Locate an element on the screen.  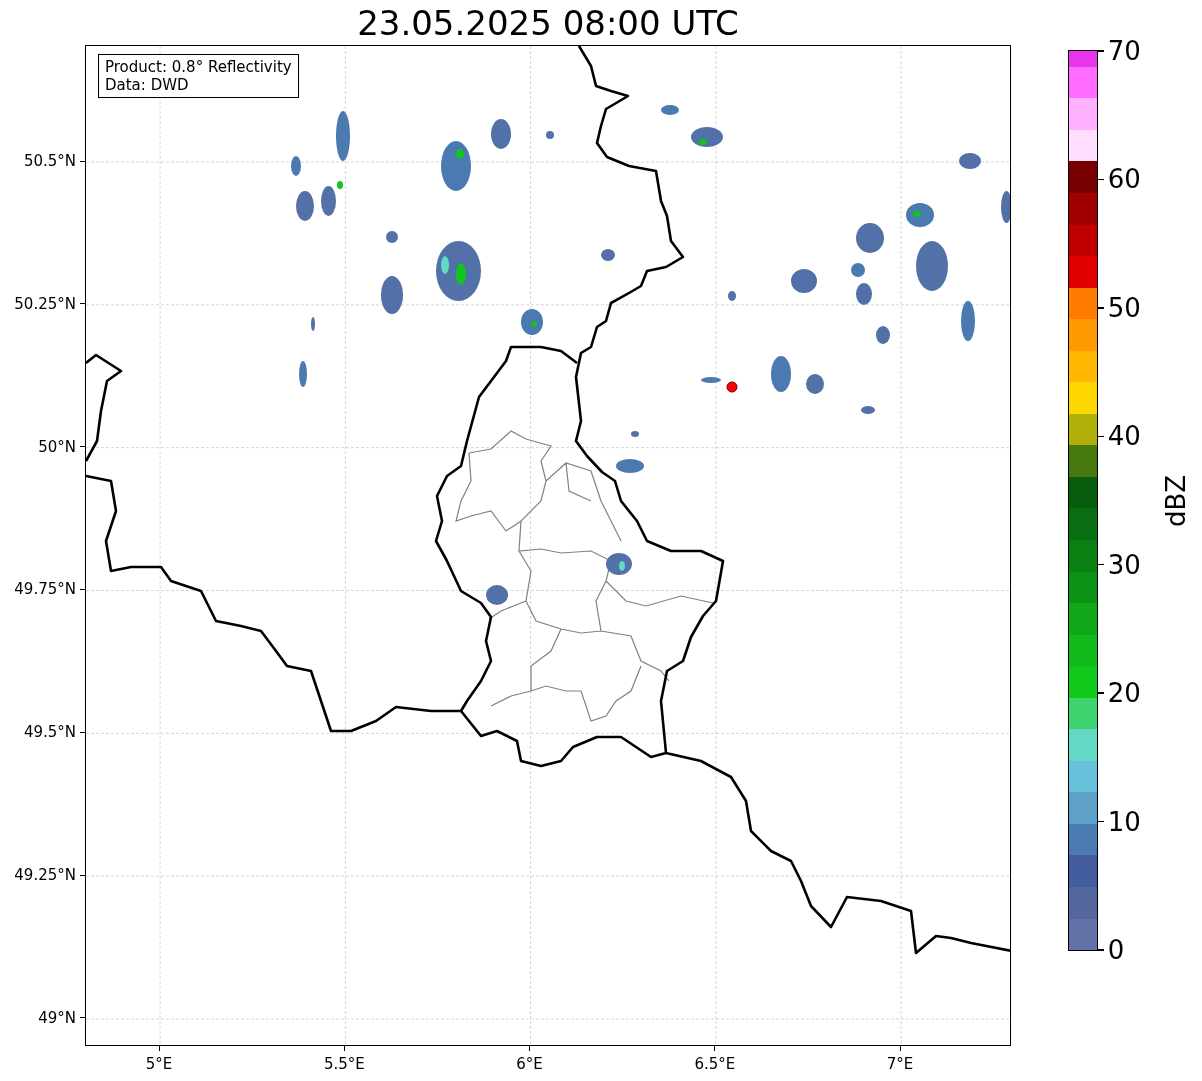
colorbar-tick-label: 30 is located at coordinates (1124, 564).